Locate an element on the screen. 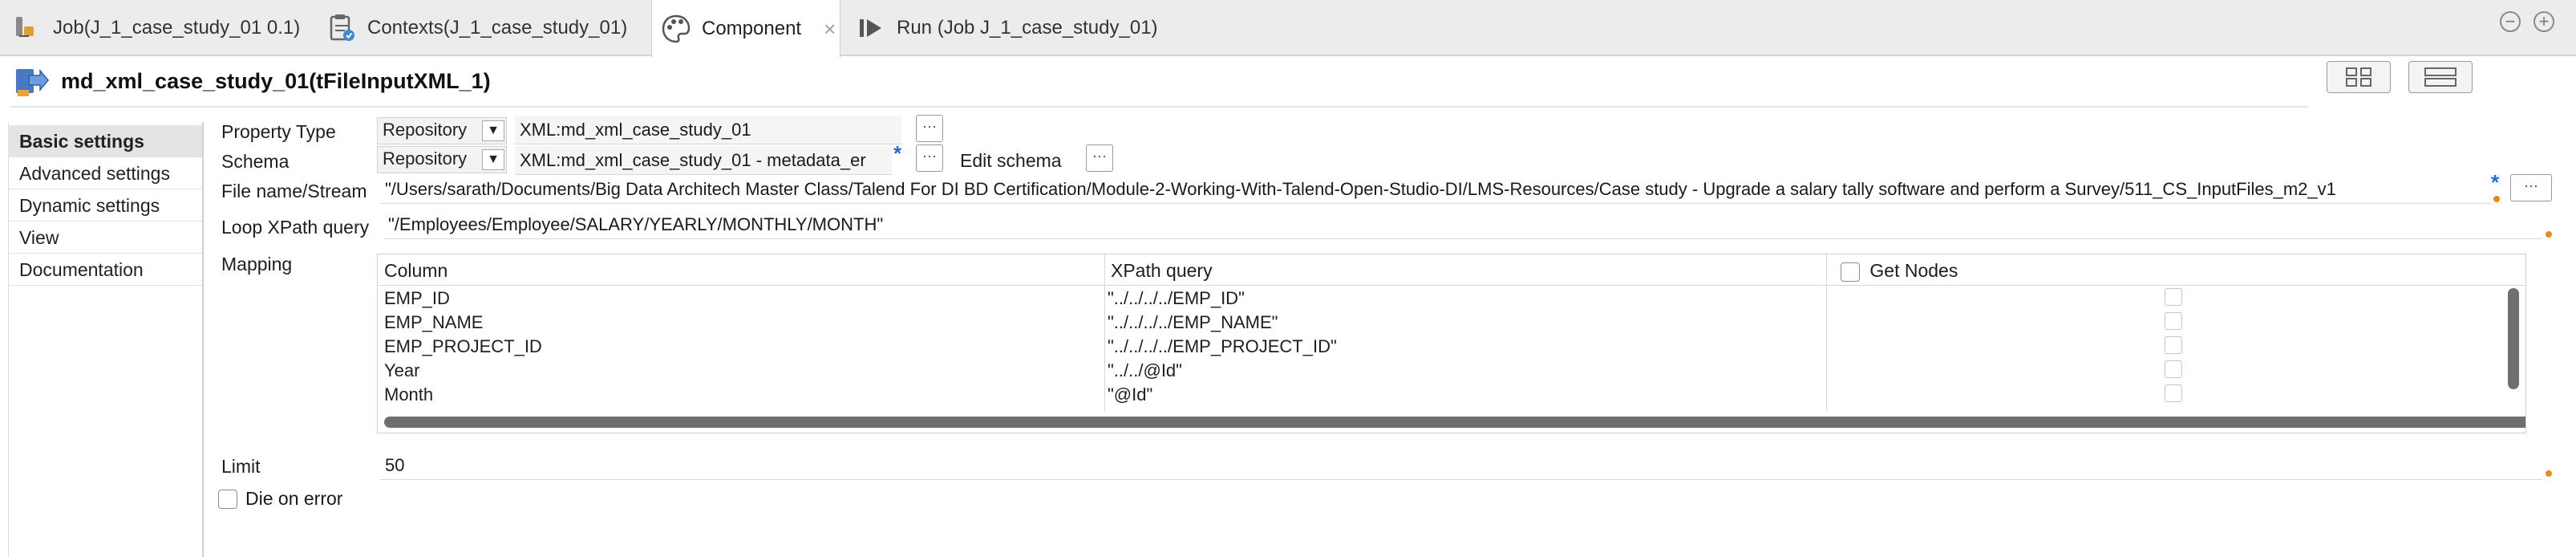 The width and height of the screenshot is (2576, 557). row-xpath-cell: "../../../../EMP_PROJECT_ID" is located at coordinates (1222, 346).